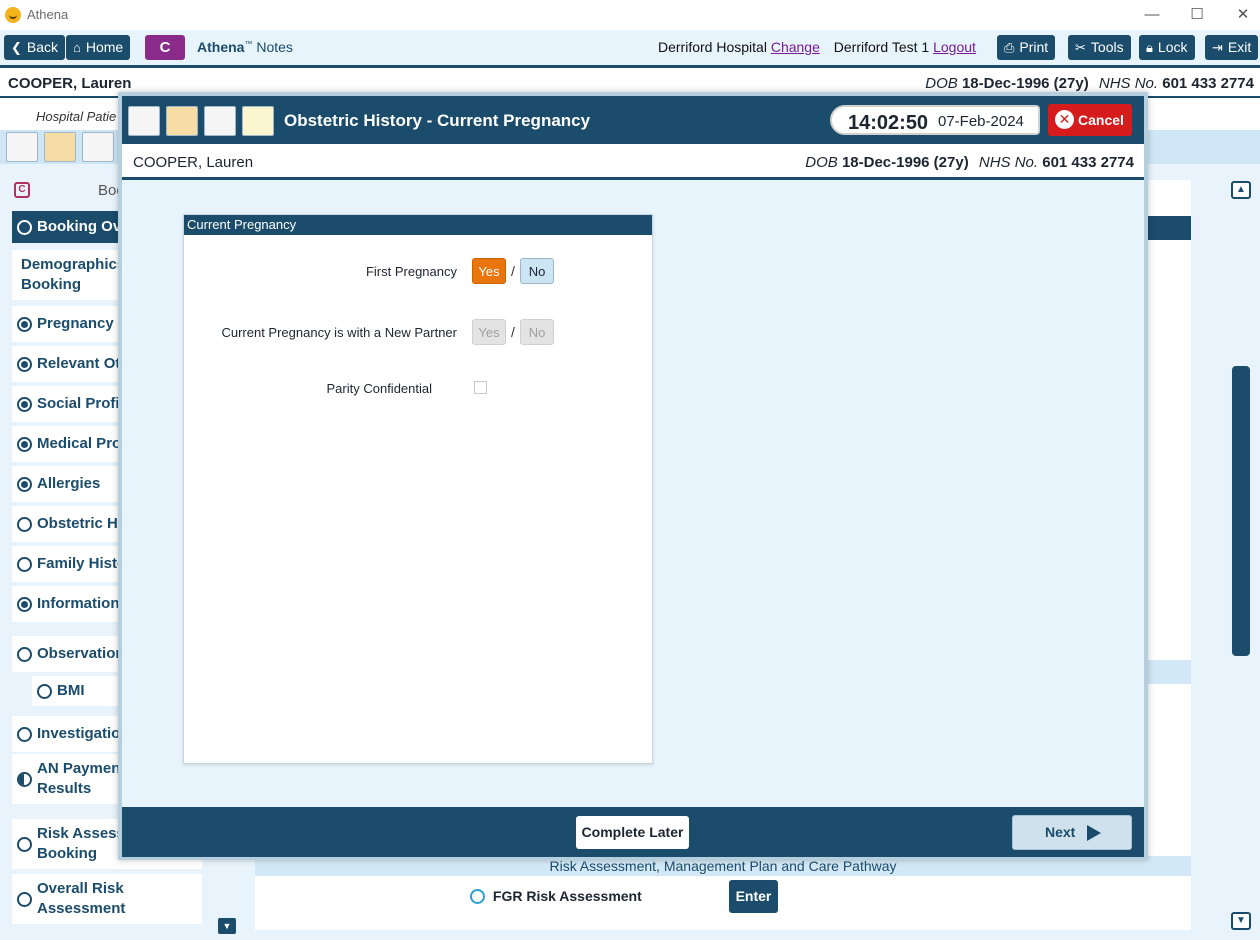 Image resolution: width=1260 pixels, height=940 pixels. What do you see at coordinates (1009, 47) in the screenshot?
I see `printer-icon: ⎙` at bounding box center [1009, 47].